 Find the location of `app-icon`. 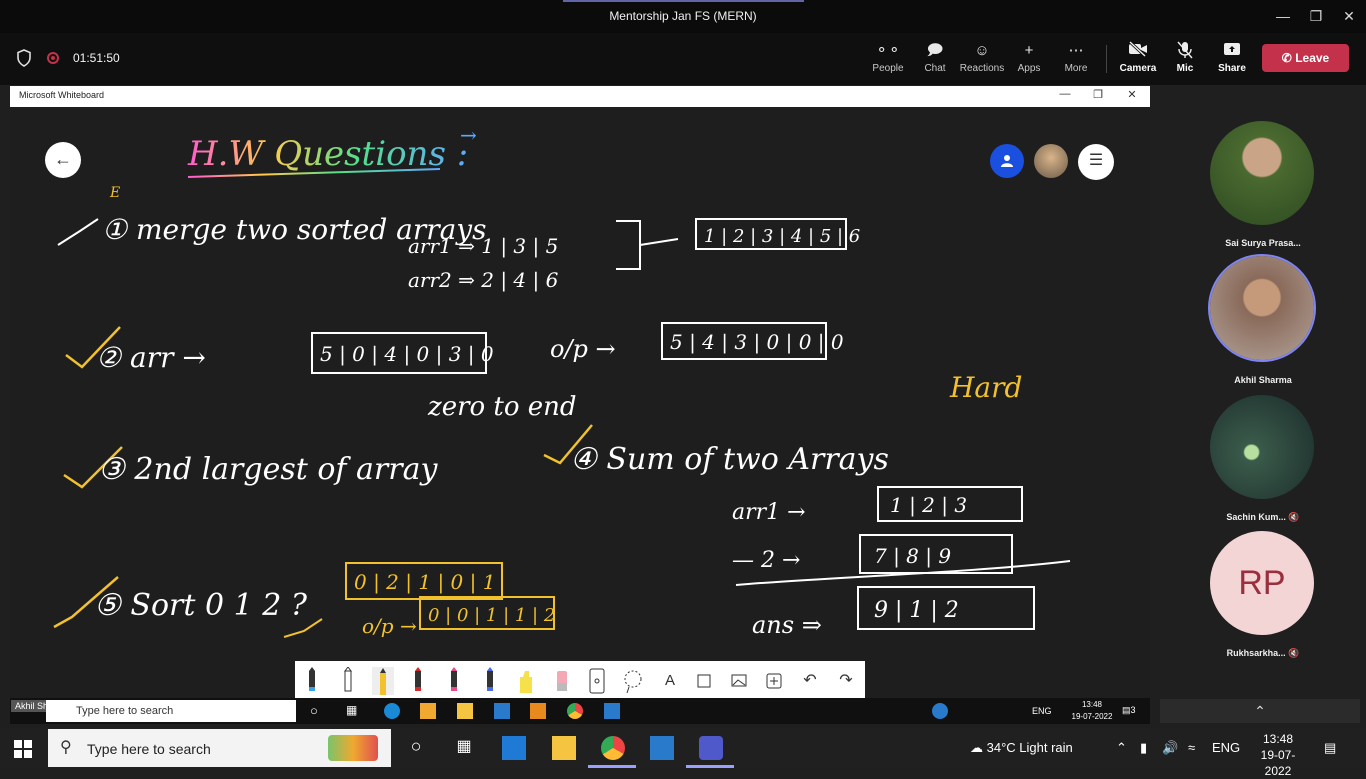

app-icon is located at coordinates (514, 748).